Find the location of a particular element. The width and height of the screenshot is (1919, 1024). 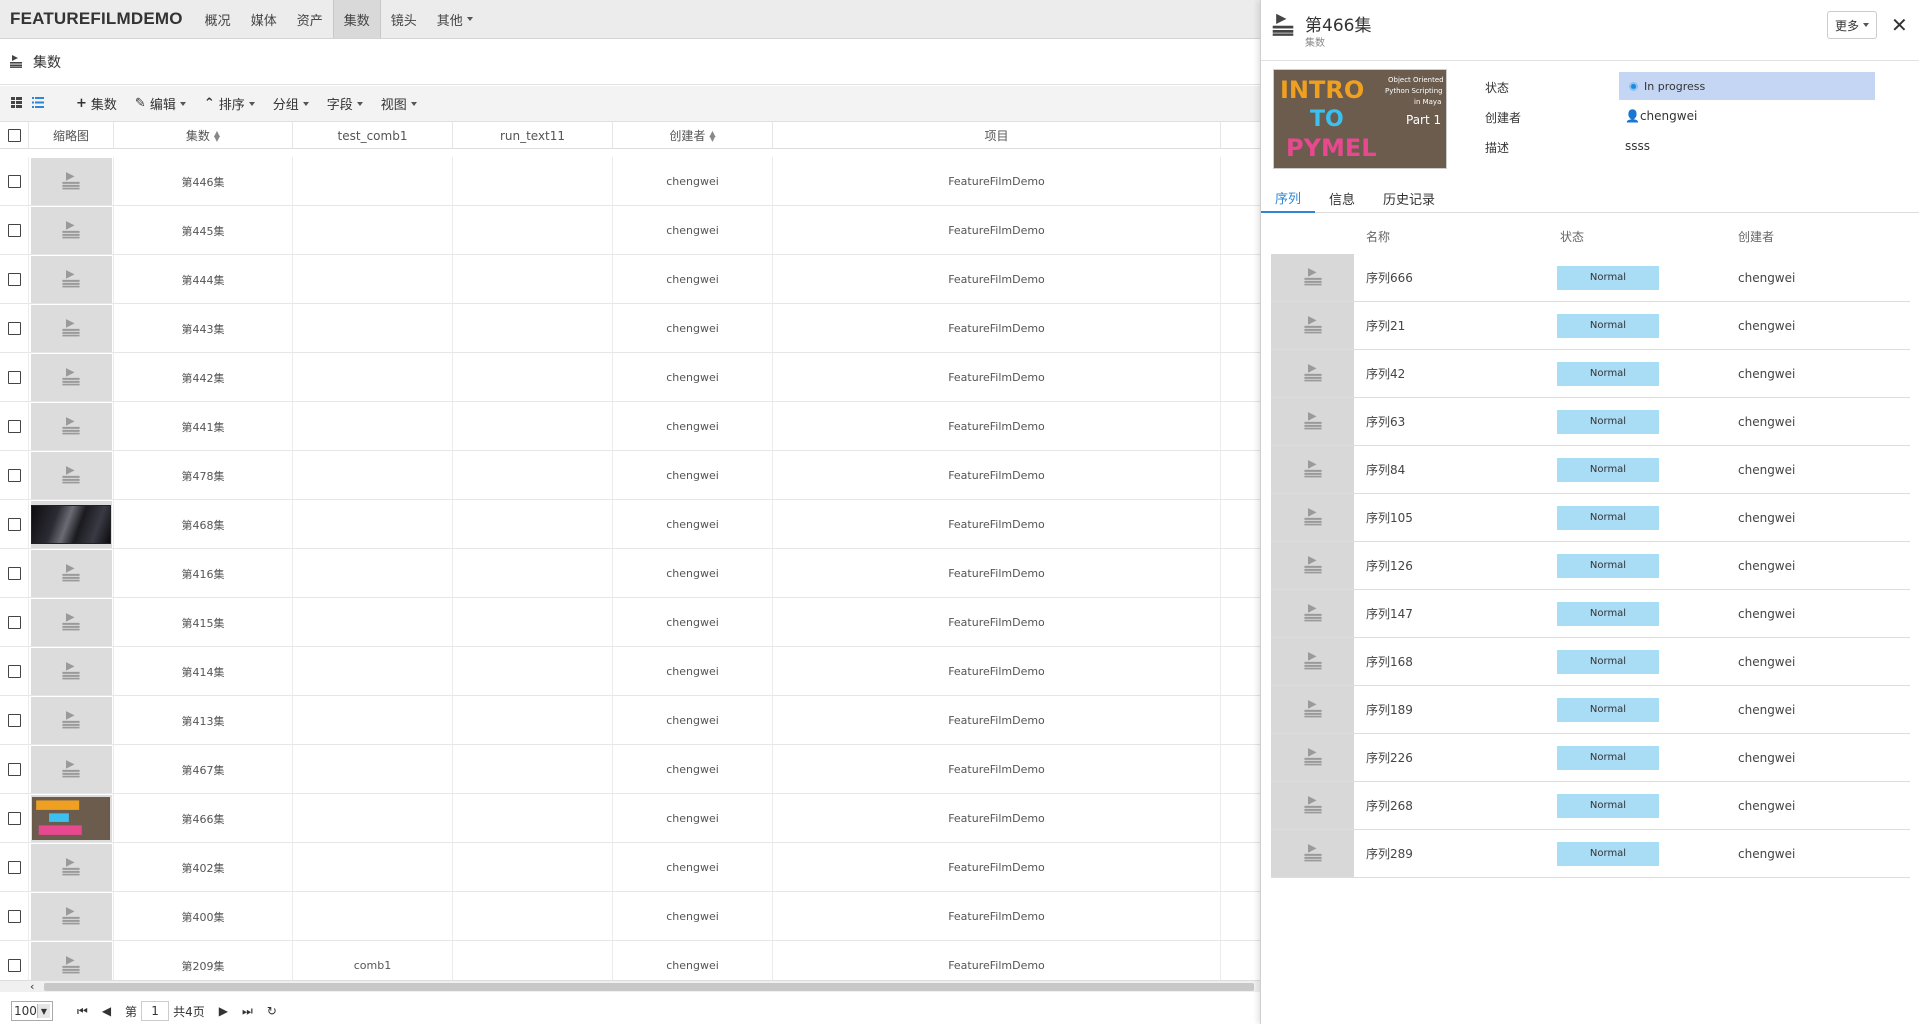

episode-name-cell: 第466集 is located at coordinates (203, 818).